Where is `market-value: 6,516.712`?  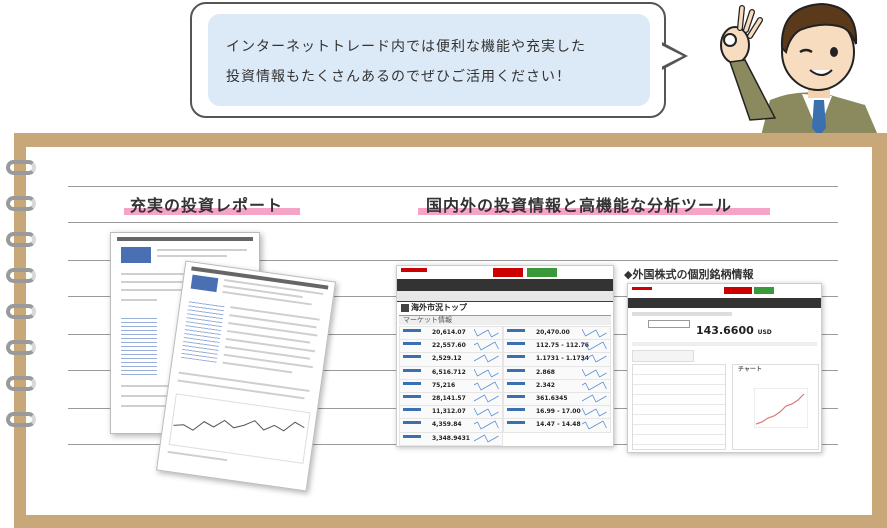
market-value: 6,516.712 is located at coordinates (449, 372).